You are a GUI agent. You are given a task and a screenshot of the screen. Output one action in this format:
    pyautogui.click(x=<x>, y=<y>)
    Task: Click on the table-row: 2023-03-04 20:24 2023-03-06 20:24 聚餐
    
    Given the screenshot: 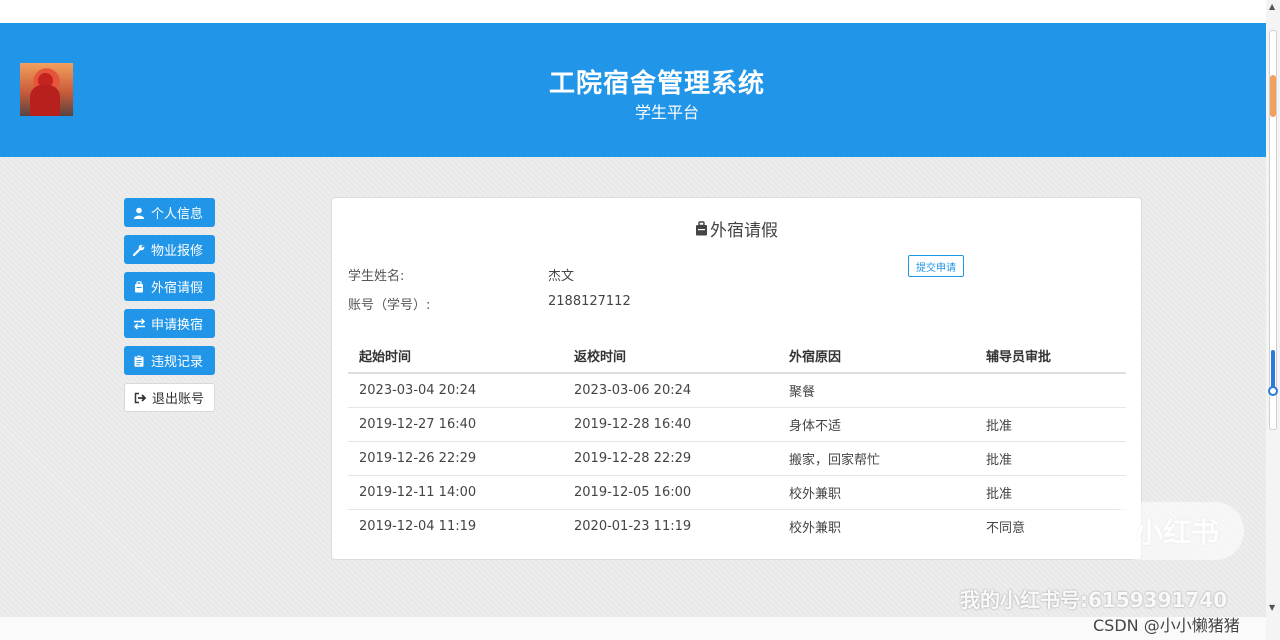 What is the action you would take?
    pyautogui.click(x=737, y=390)
    